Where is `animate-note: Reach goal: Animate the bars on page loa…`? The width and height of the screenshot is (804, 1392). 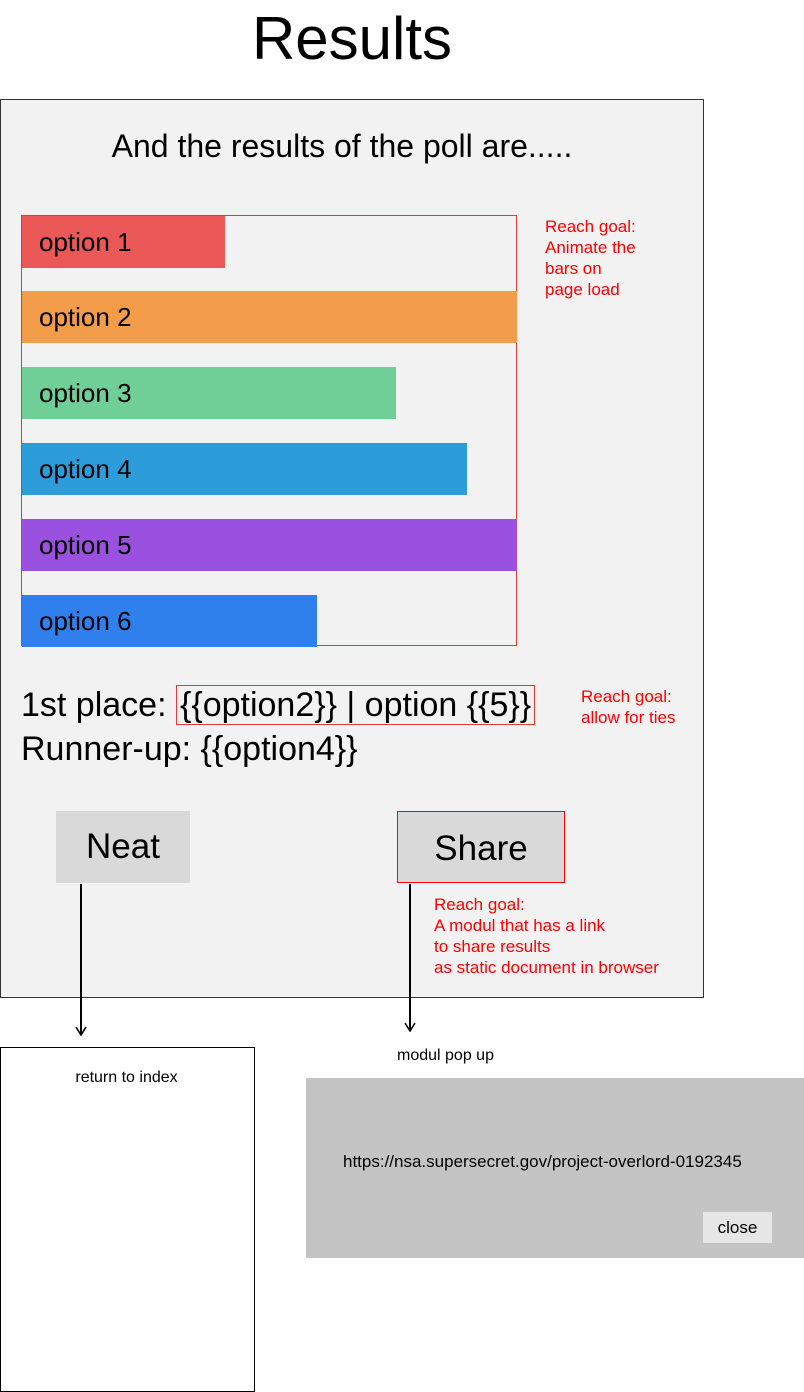 animate-note: Reach goal: Animate the bars on page loa… is located at coordinates (590, 258).